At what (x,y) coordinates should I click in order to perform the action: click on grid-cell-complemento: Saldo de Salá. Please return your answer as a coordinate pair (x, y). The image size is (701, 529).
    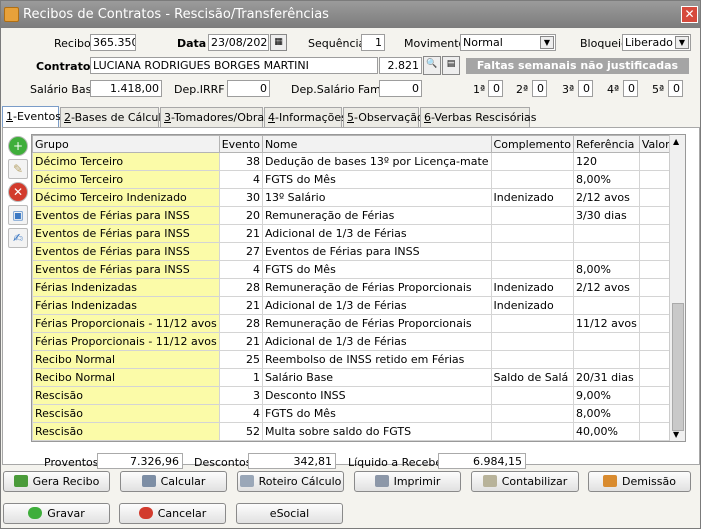
    Looking at the image, I should click on (532, 377).